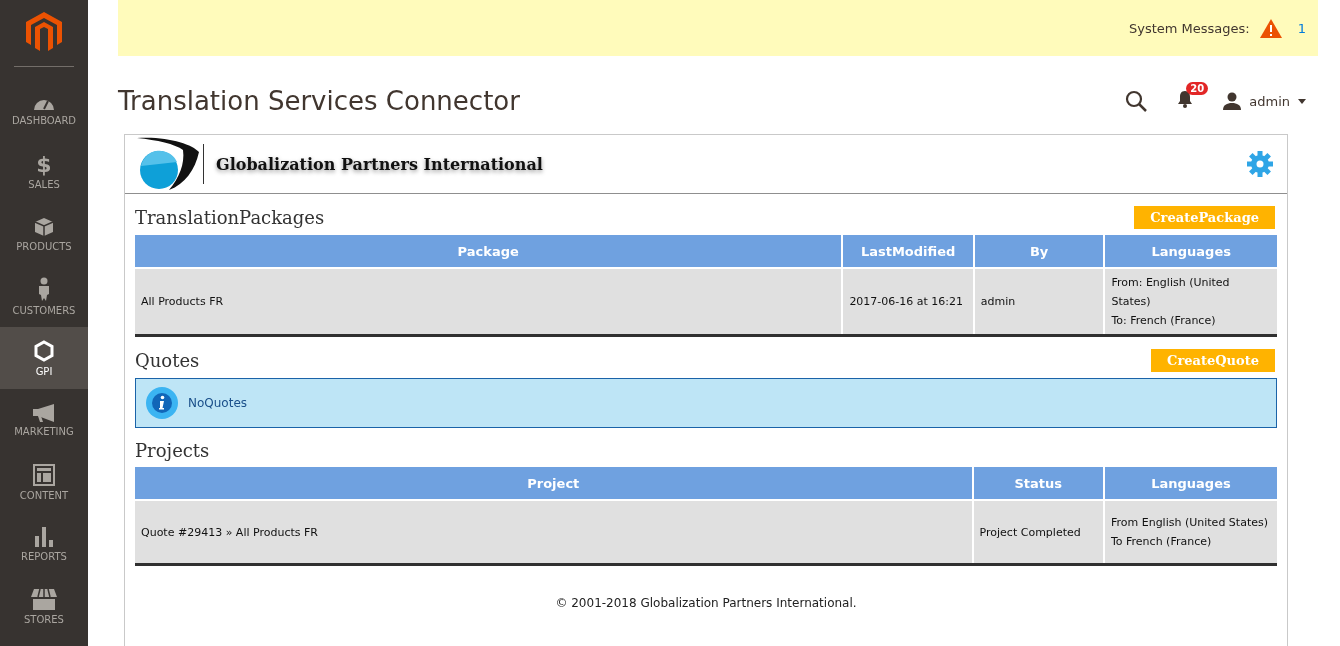 This screenshot has height=646, width=1340. Describe the element at coordinates (162, 403) in the screenshot. I see `info-icon` at that location.